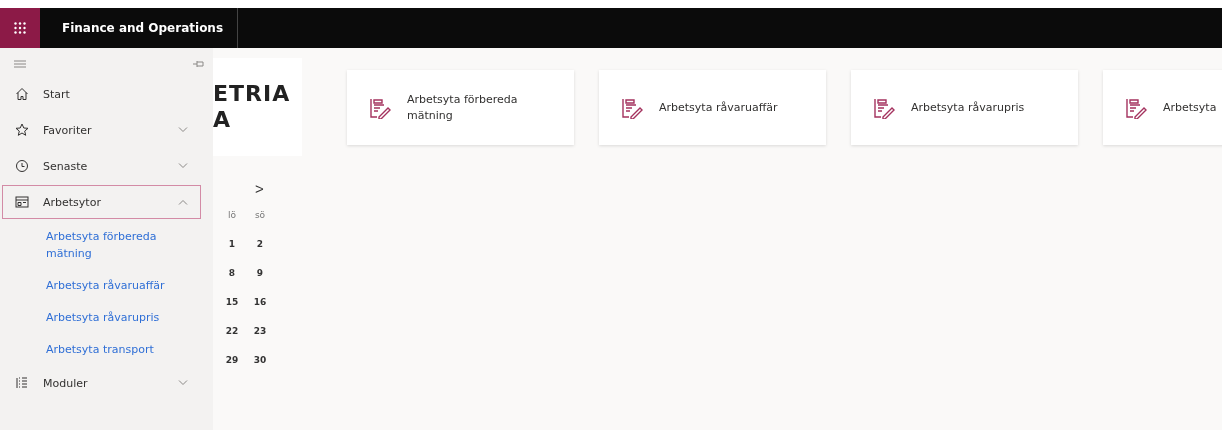  Describe the element at coordinates (22, 383) in the screenshot. I see `list-icon` at that location.